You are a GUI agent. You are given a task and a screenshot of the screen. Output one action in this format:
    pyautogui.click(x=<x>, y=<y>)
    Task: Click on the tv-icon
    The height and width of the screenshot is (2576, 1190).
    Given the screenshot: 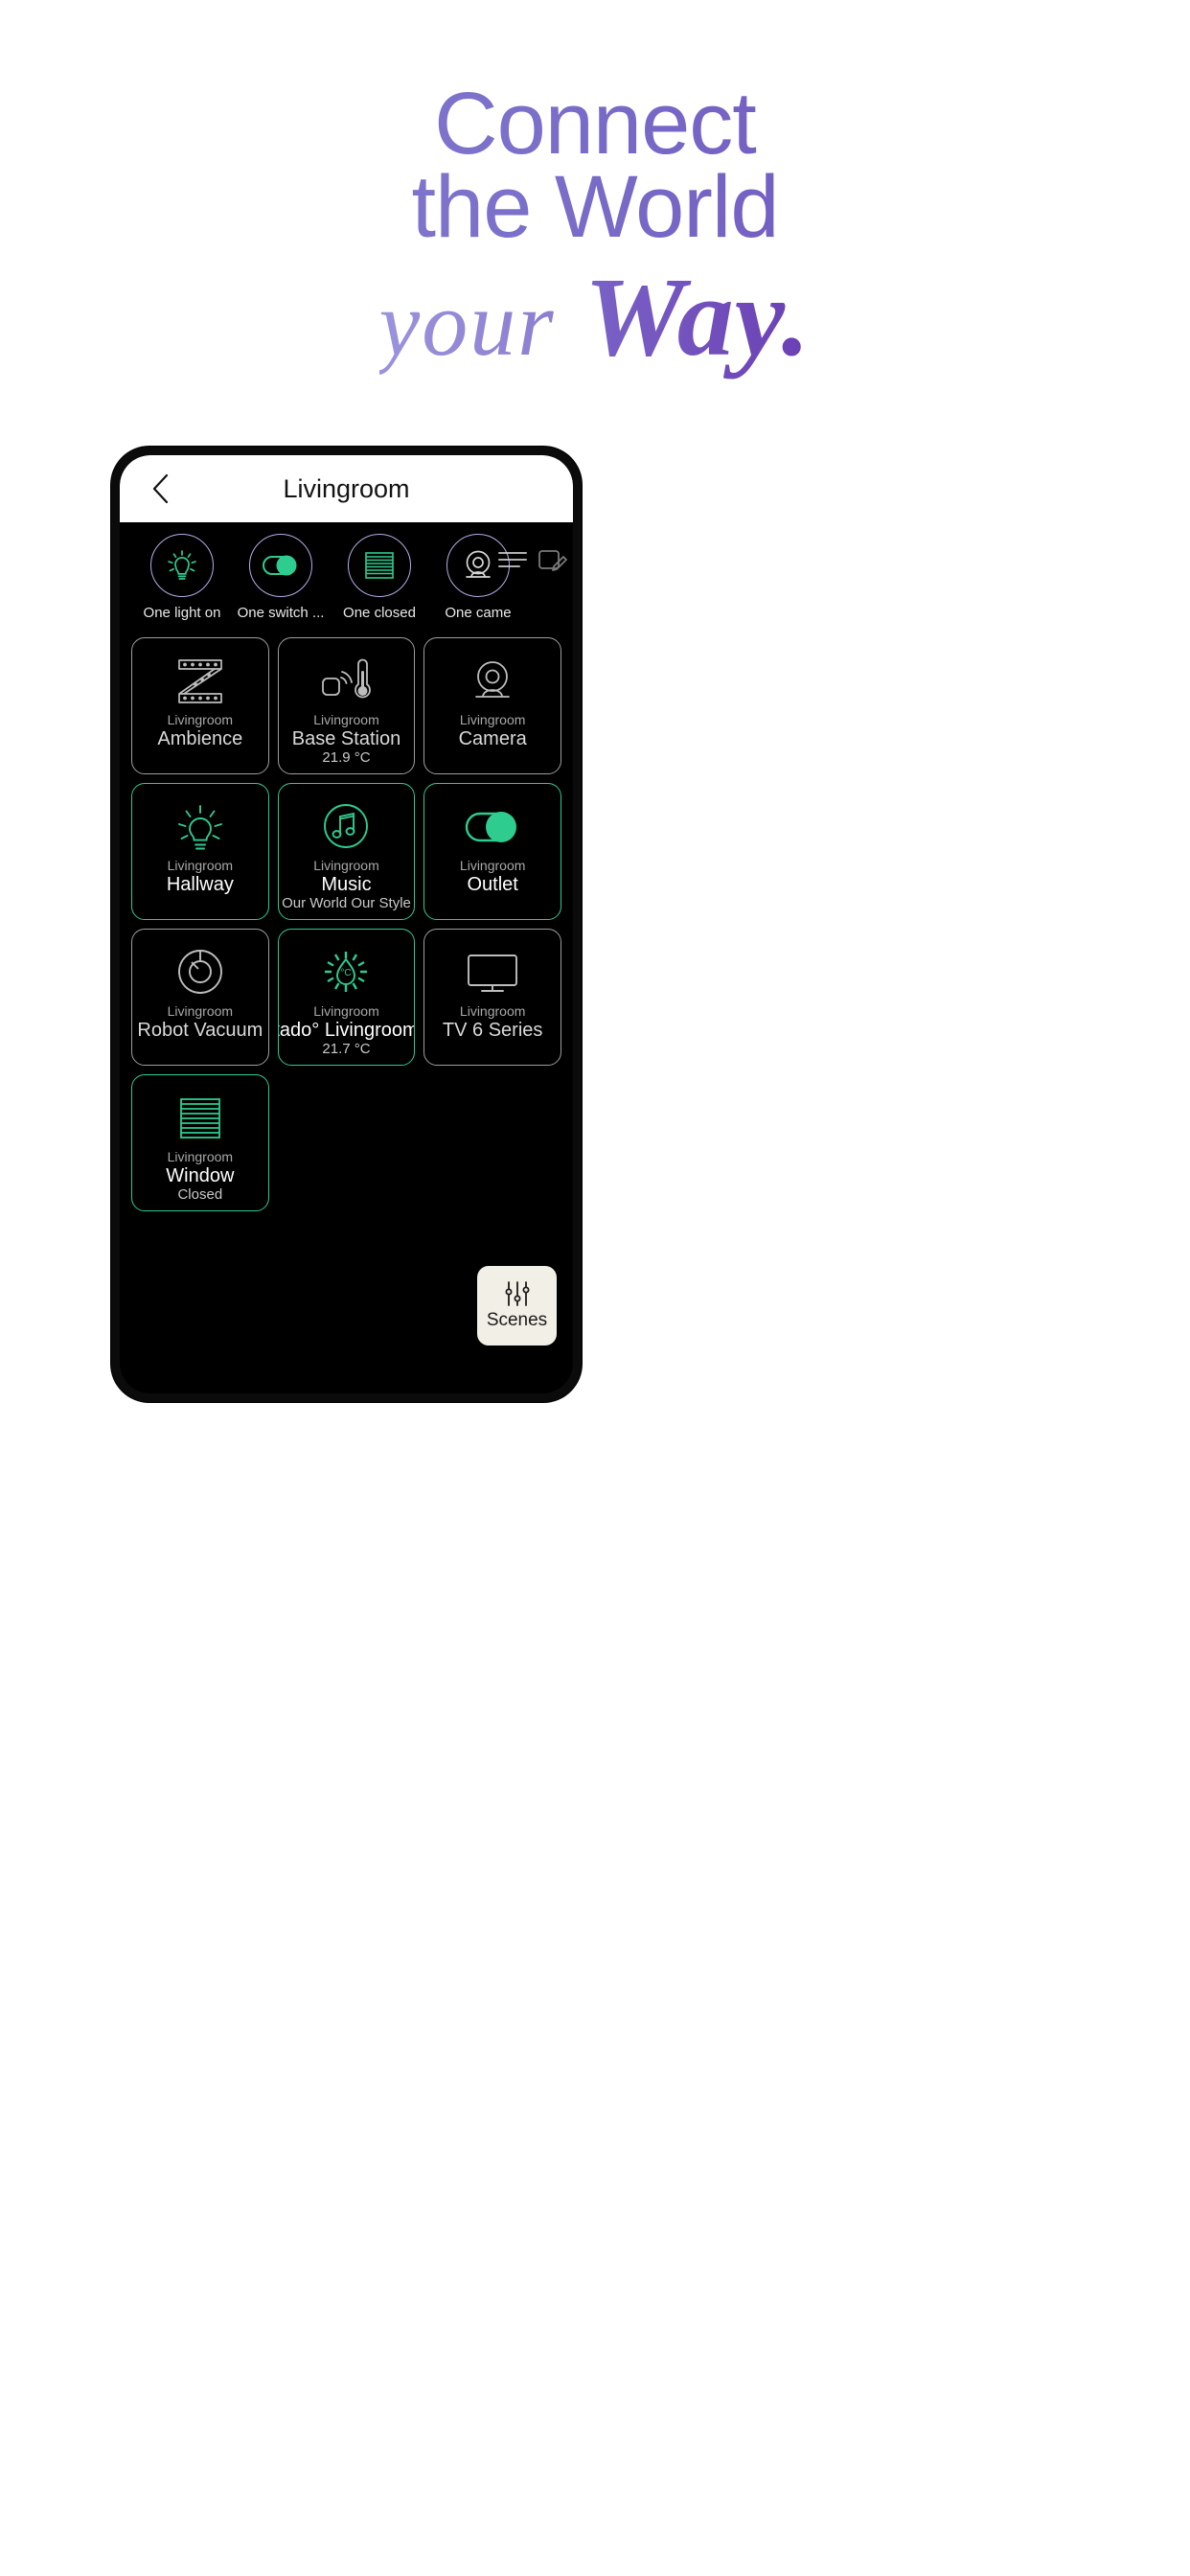 What is the action you would take?
    pyautogui.click(x=493, y=973)
    